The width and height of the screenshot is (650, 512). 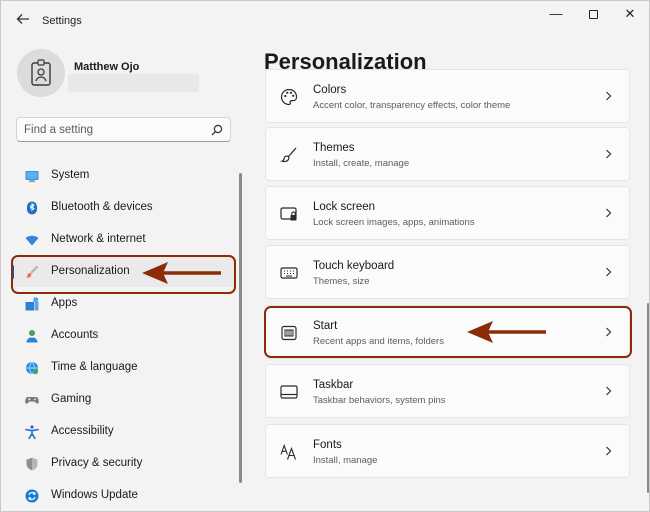 What do you see at coordinates (289, 273) in the screenshot?
I see `keyboard-icon` at bounding box center [289, 273].